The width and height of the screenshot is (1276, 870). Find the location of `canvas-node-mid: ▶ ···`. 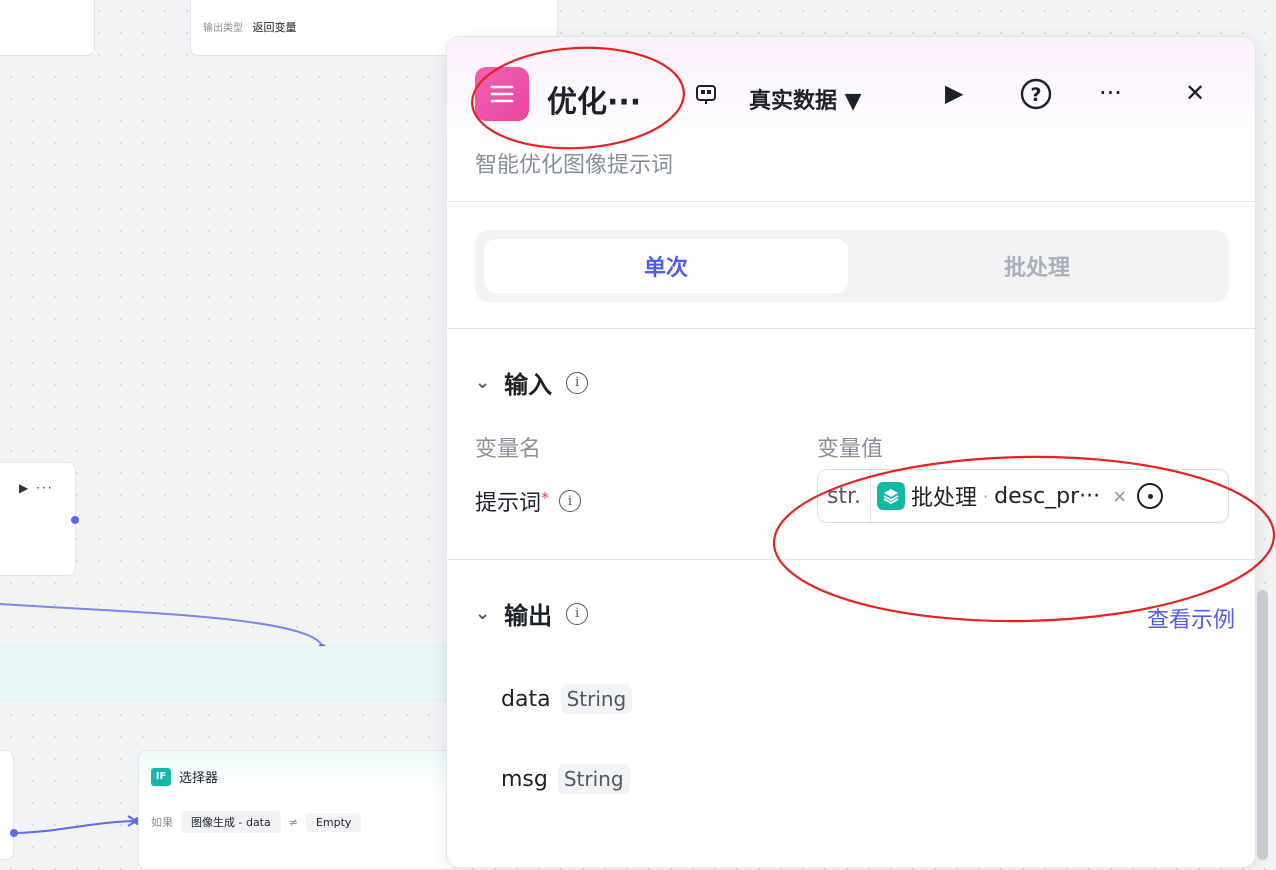

canvas-node-mid: ▶ ··· is located at coordinates (38, 519).